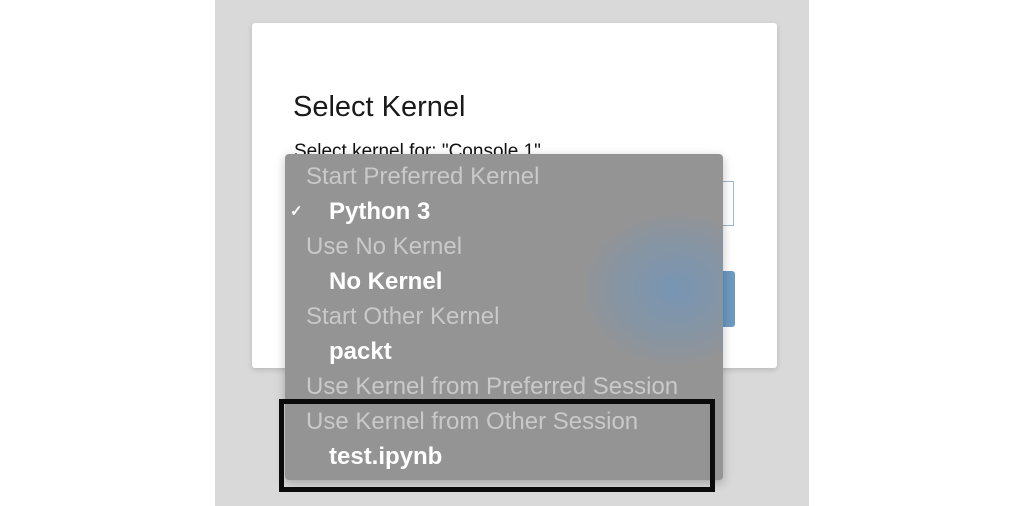 The width and height of the screenshot is (1025, 506). I want to click on menu-item-no-kernel: No Kernel, so click(504, 281).